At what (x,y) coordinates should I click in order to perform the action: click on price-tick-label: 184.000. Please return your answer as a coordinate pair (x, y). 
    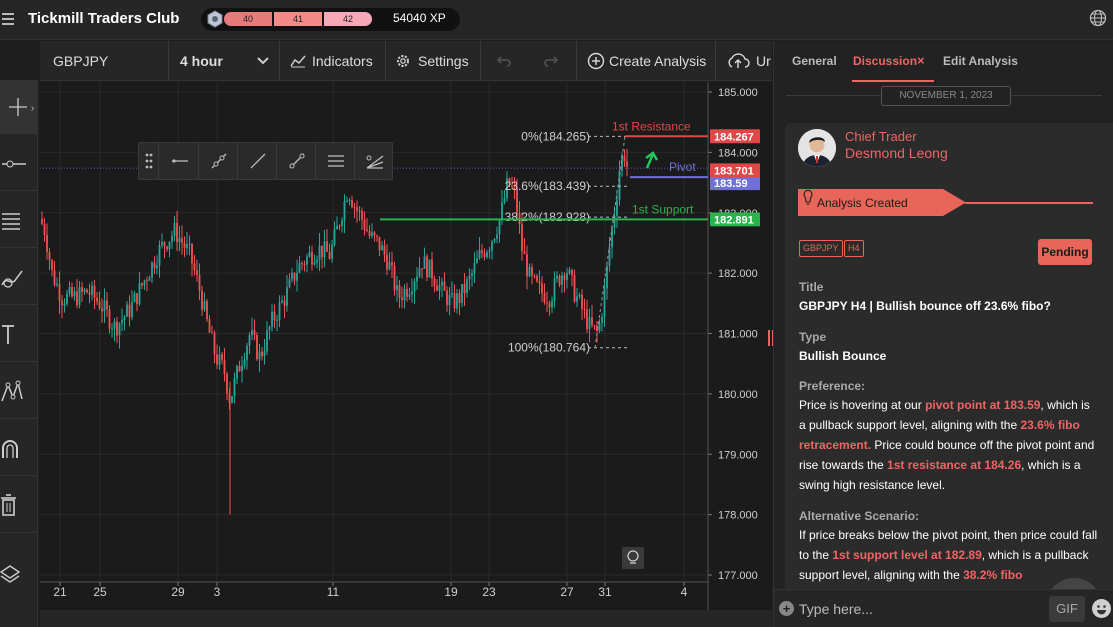
    Looking at the image, I should click on (738, 153).